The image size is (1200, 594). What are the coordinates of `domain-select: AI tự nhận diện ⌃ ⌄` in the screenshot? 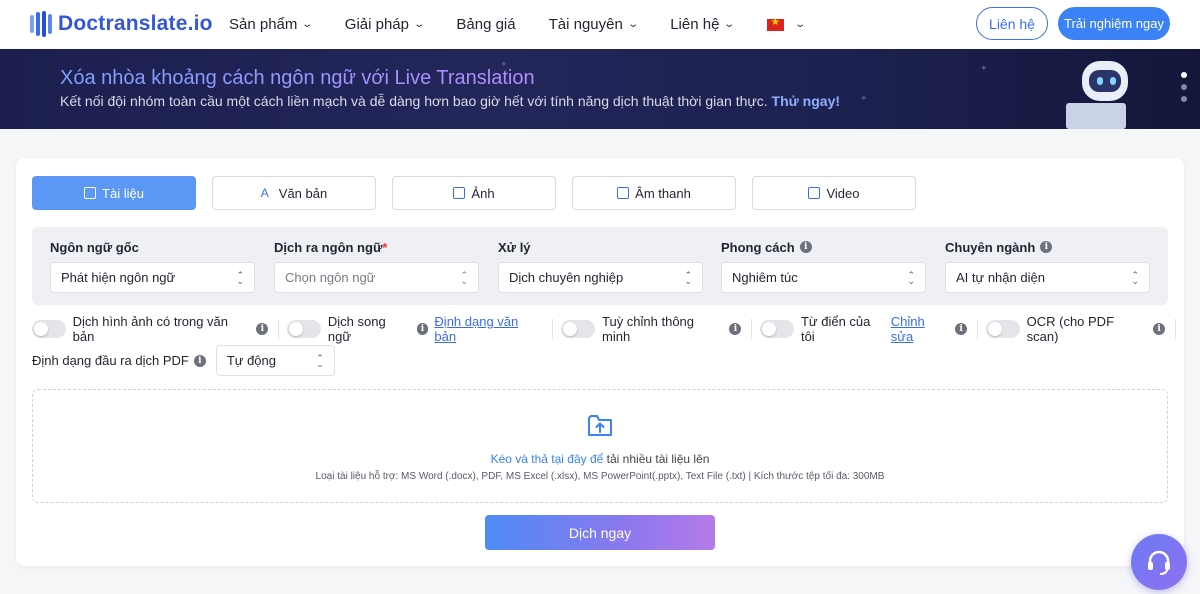 It's located at (1047, 277).